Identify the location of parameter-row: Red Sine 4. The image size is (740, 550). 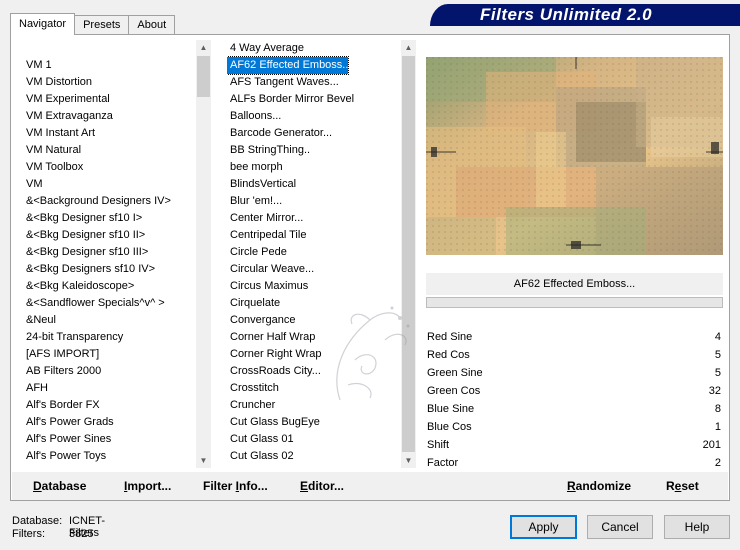
(574, 337).